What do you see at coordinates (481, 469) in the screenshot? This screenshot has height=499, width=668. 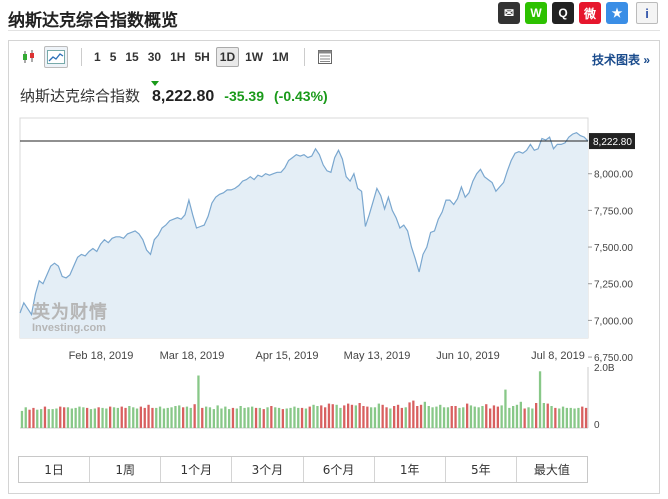 I see `range-button: 5年` at bounding box center [481, 469].